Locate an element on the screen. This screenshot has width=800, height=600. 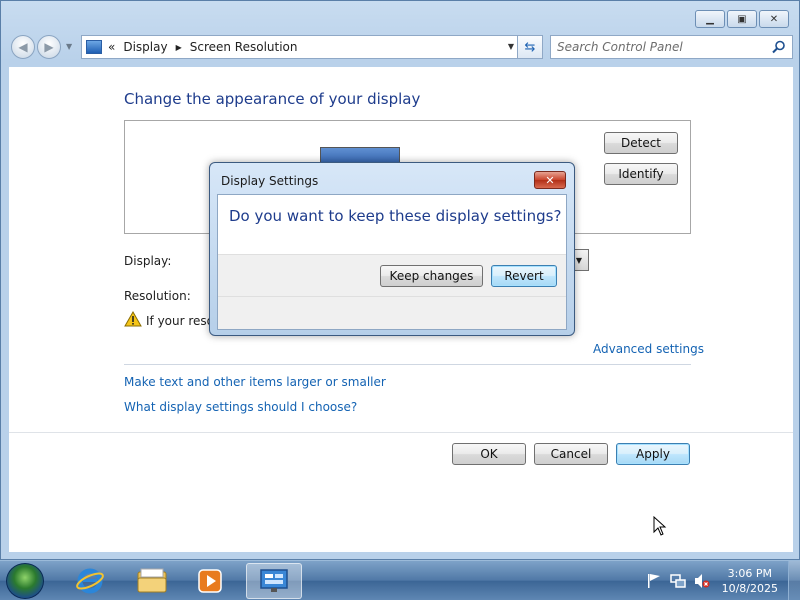
address-bar: « Display ▶ Screen Resolution ▼ is located at coordinates (301, 47).